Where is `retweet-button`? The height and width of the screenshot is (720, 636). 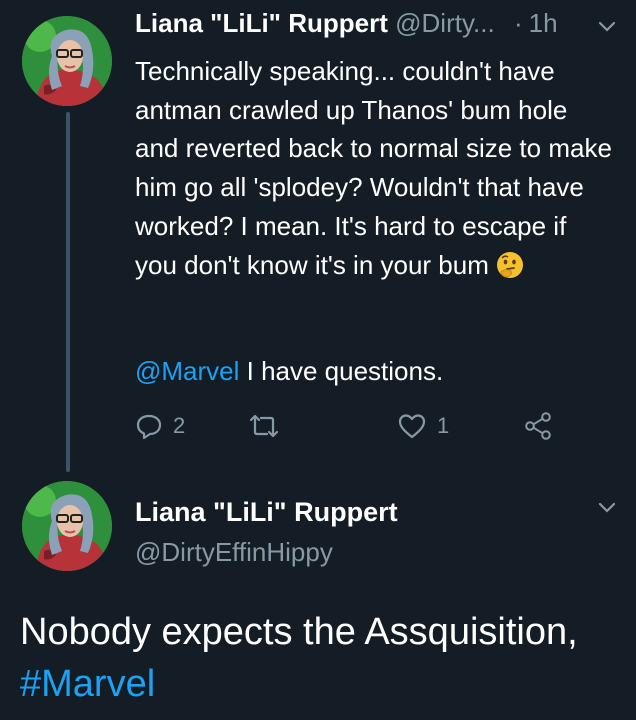 retweet-button is located at coordinates (269, 426).